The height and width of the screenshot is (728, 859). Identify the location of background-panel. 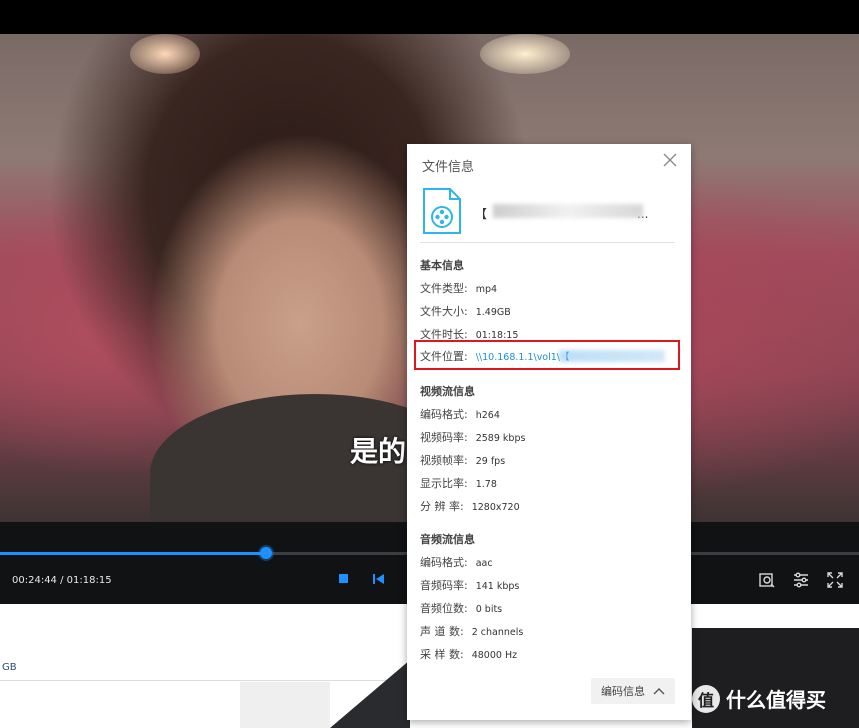
(285, 705).